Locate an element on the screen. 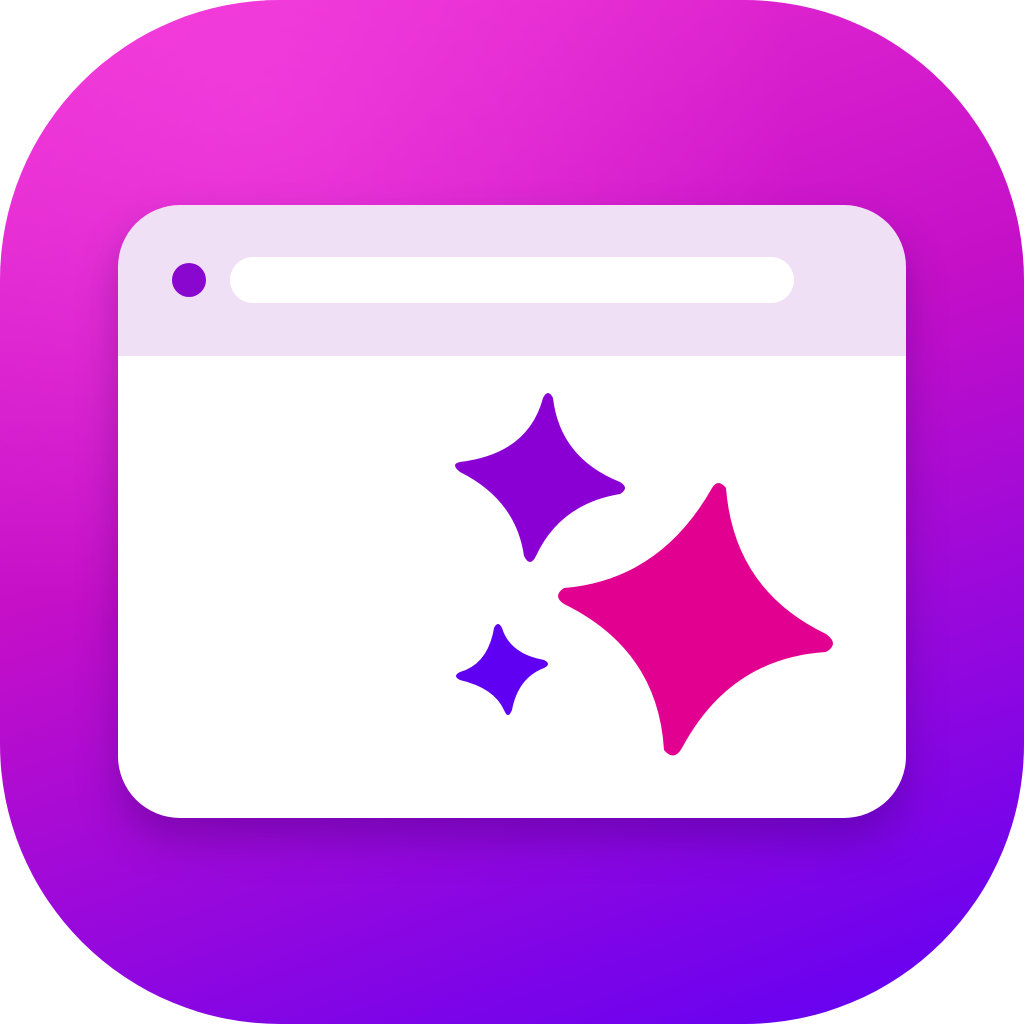 This screenshot has width=1024, height=1024. window-dot is located at coordinates (189, 280).